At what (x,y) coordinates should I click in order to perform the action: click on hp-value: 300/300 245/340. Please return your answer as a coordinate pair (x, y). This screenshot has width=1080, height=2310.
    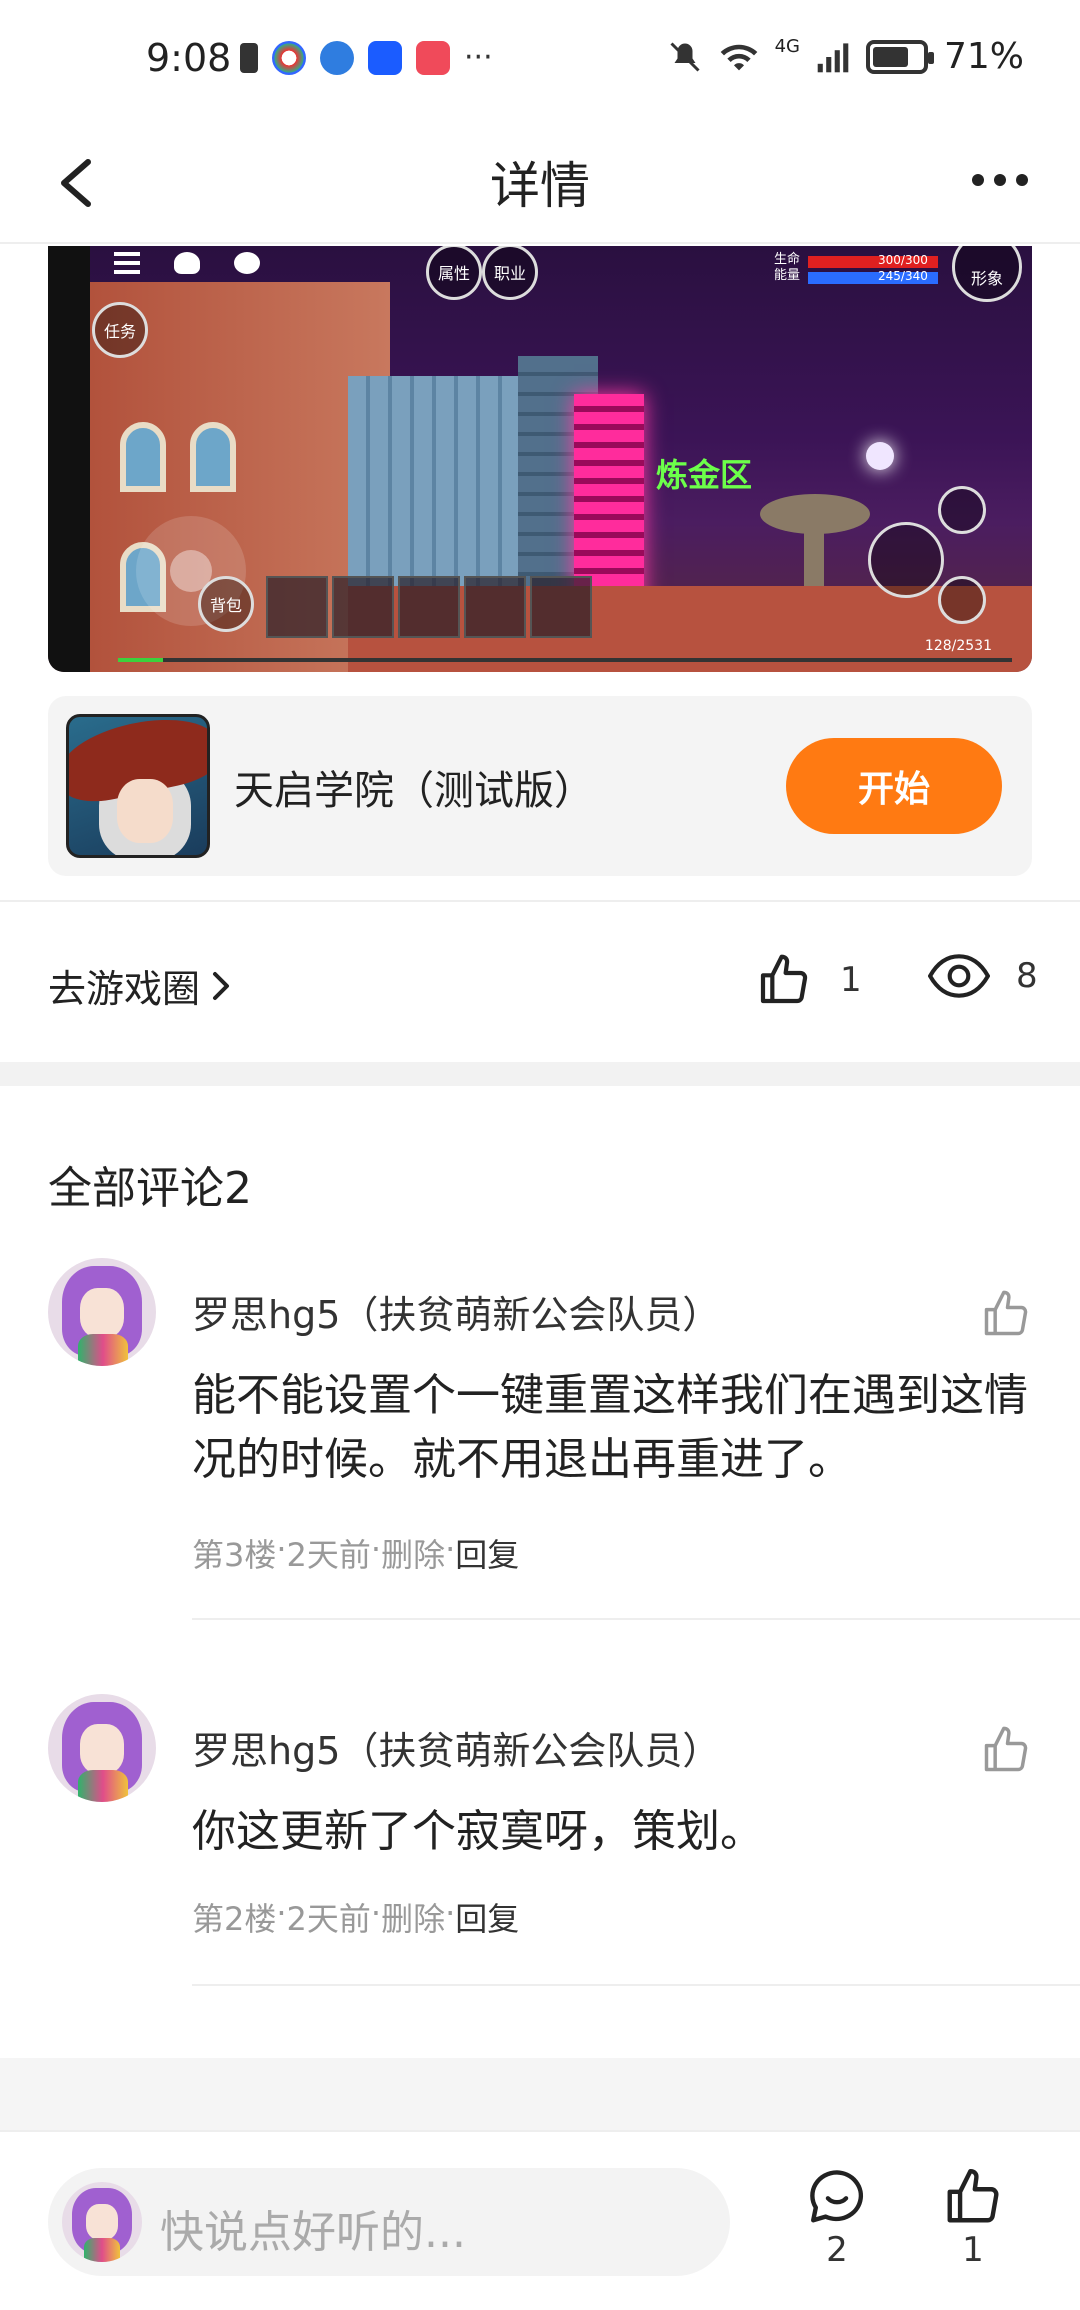
    Looking at the image, I should click on (903, 268).